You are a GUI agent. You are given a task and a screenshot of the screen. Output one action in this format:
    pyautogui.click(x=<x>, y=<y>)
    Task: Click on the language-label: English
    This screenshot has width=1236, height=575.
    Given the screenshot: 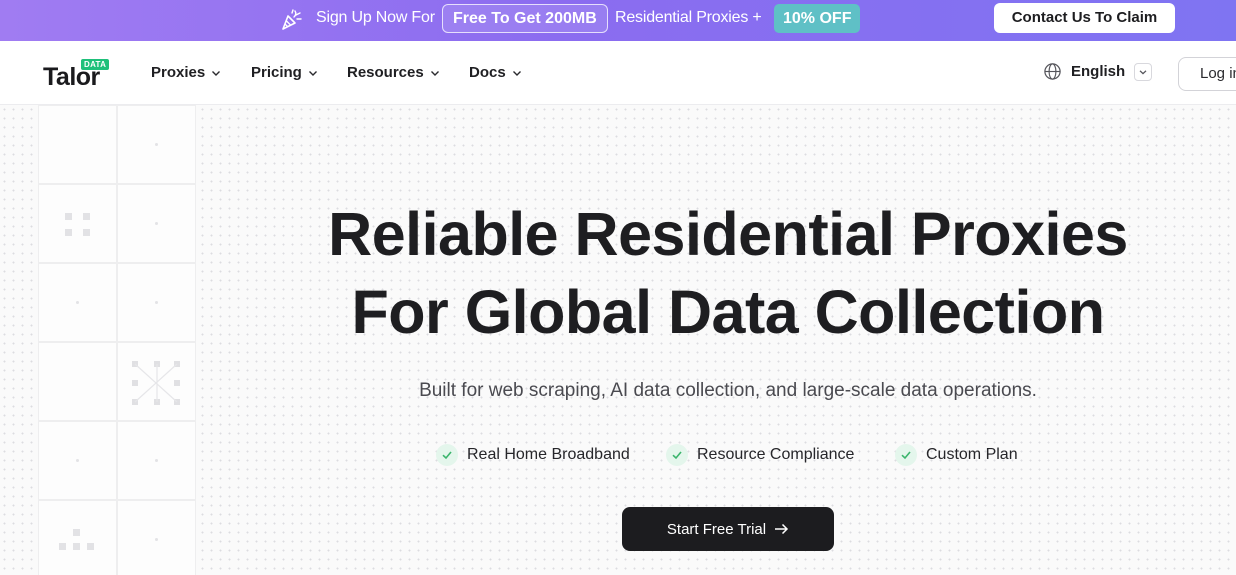 What is the action you would take?
    pyautogui.click(x=1098, y=71)
    